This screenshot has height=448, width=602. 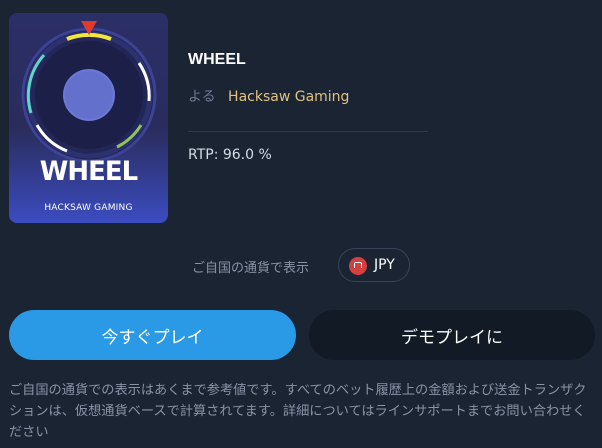 What do you see at coordinates (288, 97) in the screenshot?
I see `provider-link: Hacksaw Gaming` at bounding box center [288, 97].